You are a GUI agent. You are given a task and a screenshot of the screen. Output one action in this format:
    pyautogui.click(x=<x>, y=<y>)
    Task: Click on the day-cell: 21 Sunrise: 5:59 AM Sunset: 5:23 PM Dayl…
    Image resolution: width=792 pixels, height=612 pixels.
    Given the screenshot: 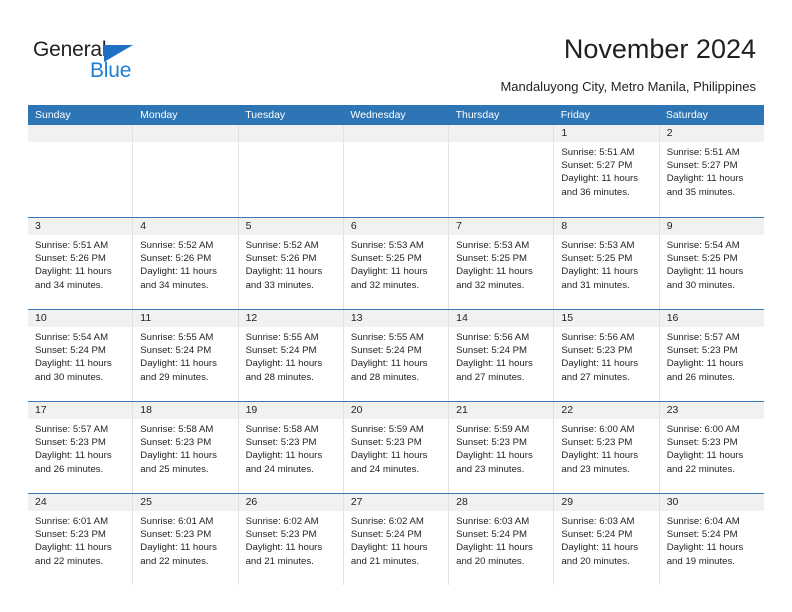 What is the action you would take?
    pyautogui.click(x=502, y=447)
    